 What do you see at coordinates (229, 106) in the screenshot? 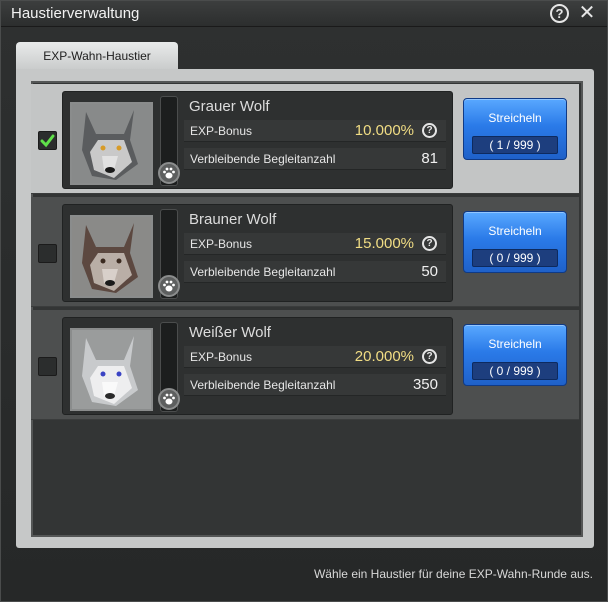
I see `pet-name: Grauer Wolf` at bounding box center [229, 106].